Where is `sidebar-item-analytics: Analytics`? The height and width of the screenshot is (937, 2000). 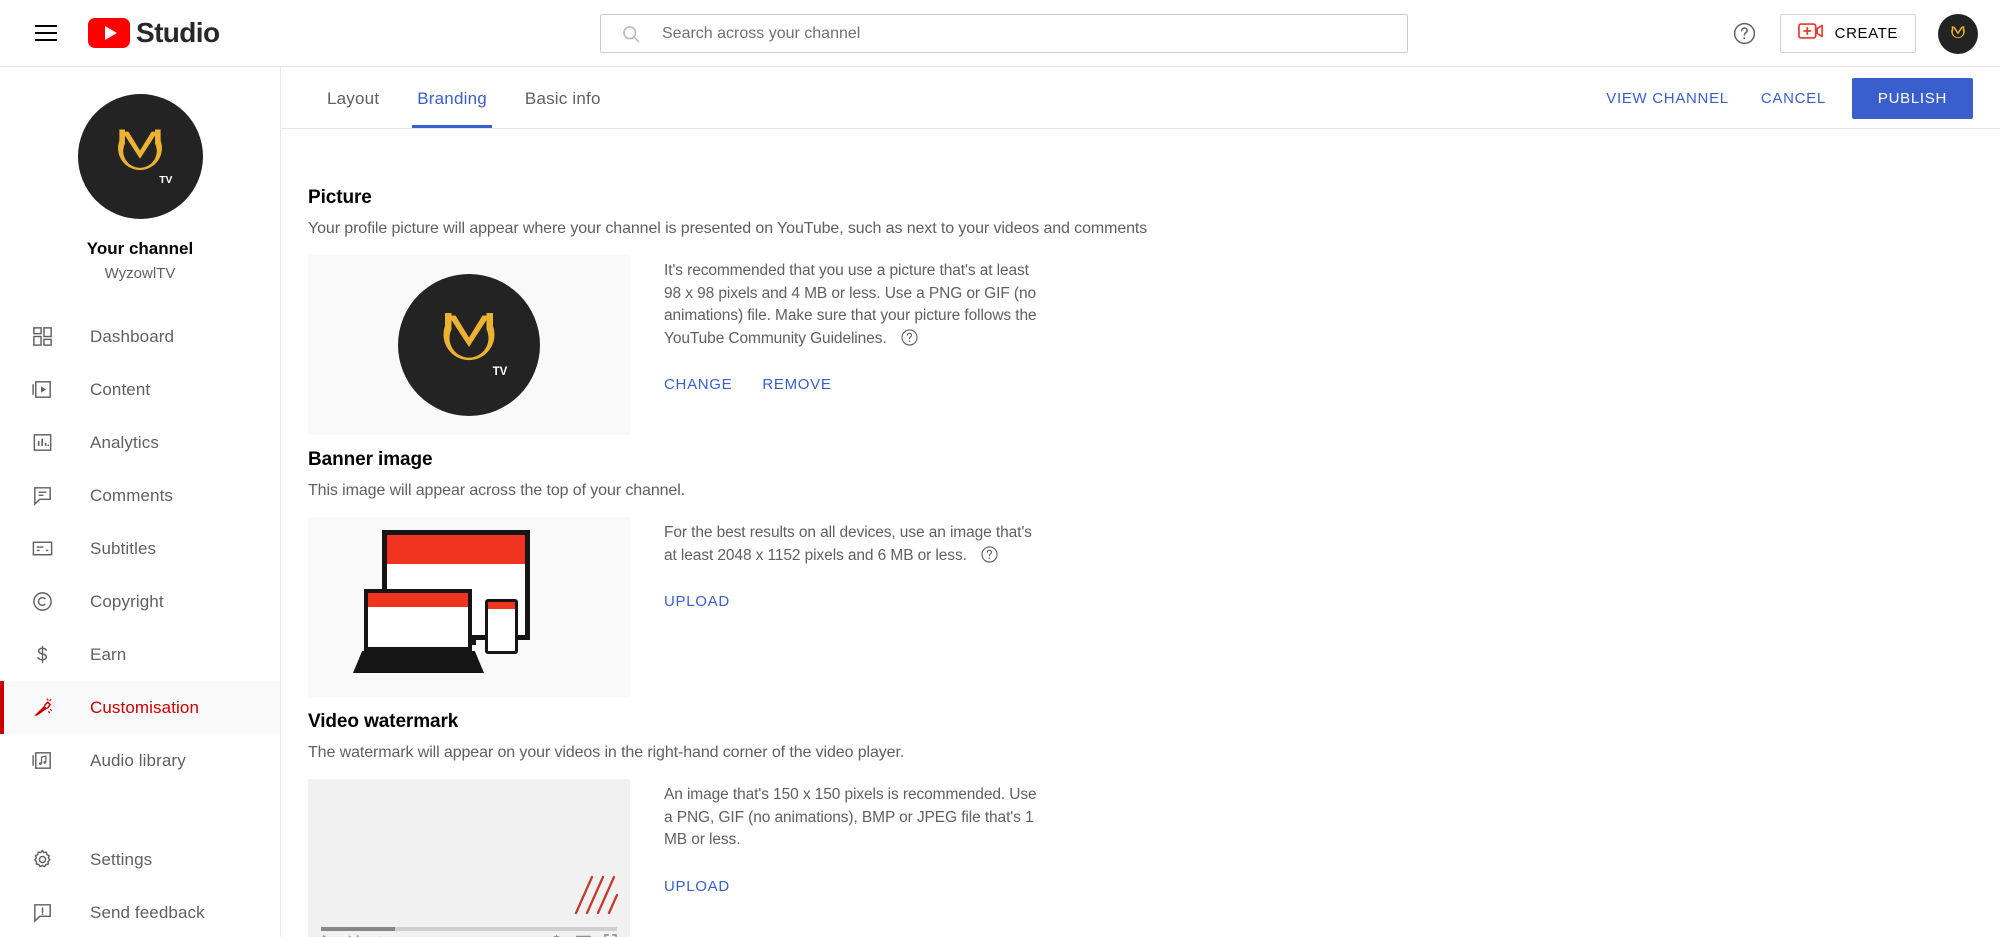
sidebar-item-analytics: Analytics is located at coordinates (140, 442).